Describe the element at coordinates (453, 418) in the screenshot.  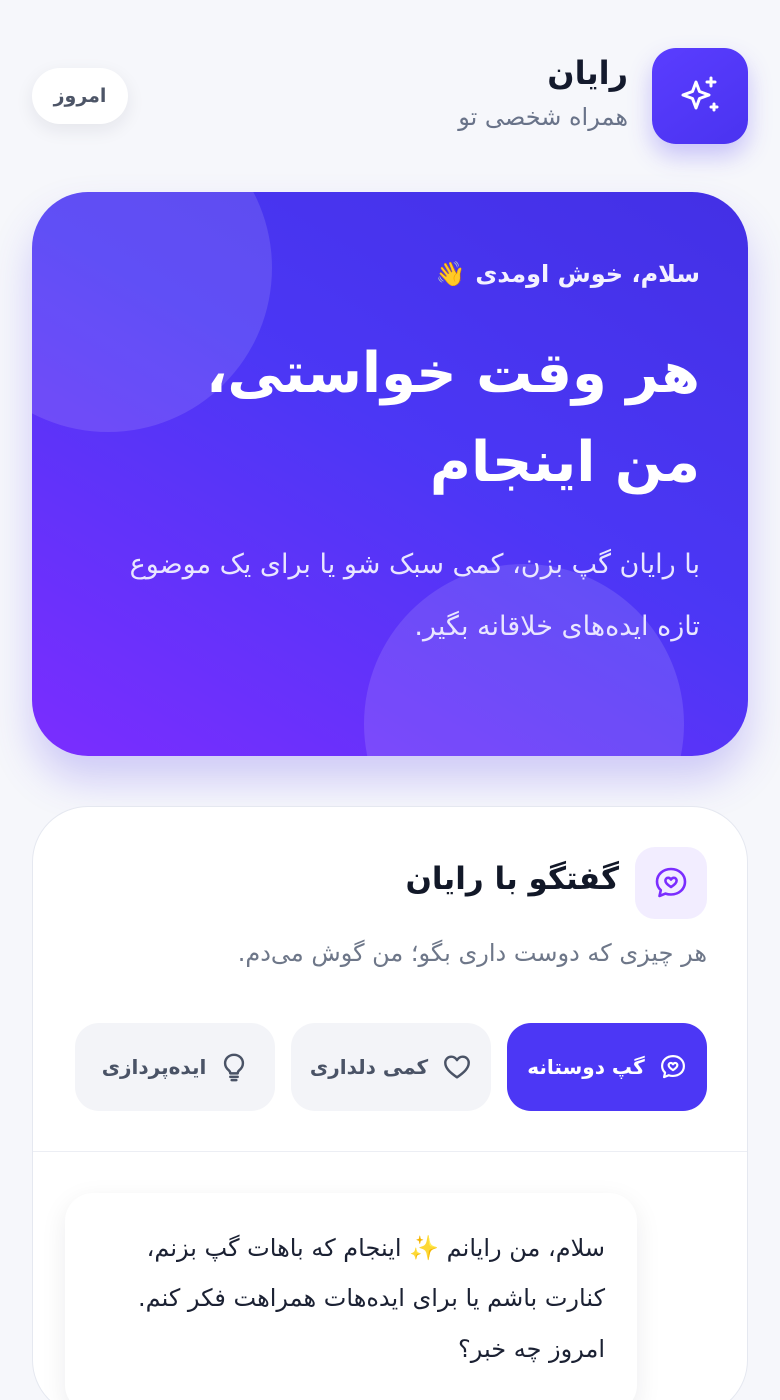
I see `hero-headline: هر وقت خواستی، من اینجام` at that location.